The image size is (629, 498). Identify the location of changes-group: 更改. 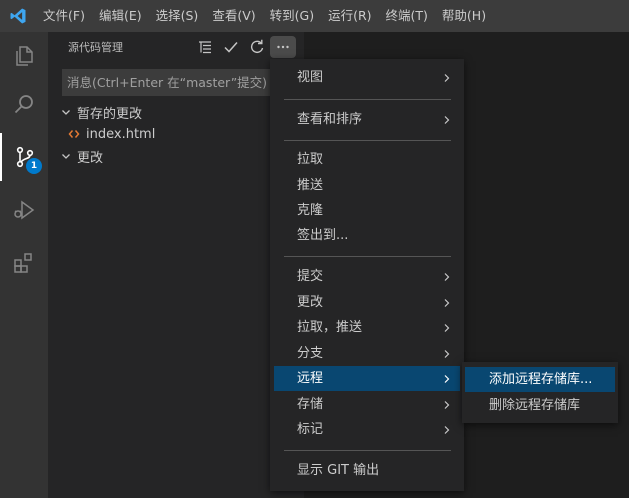
(176, 156).